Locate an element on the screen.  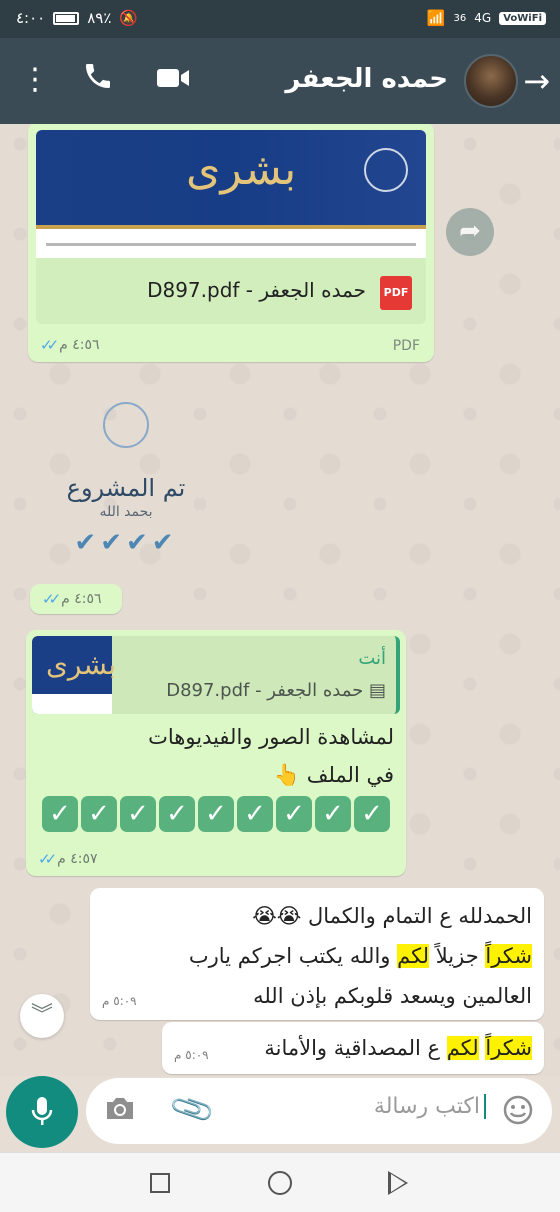
plain-text: ع المصداقية والأمانة is located at coordinates (355, 1048).